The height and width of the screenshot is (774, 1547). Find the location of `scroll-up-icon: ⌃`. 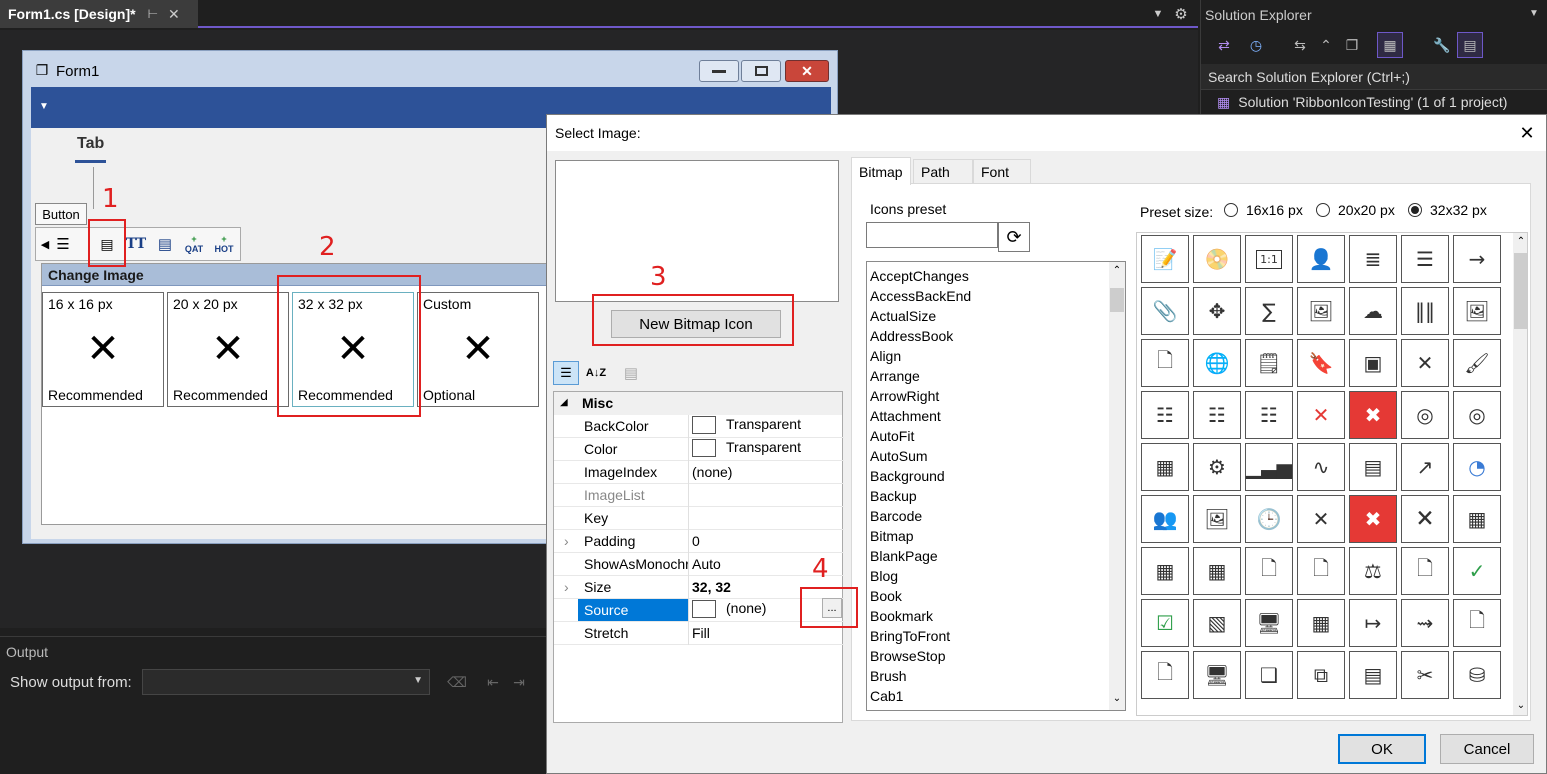

scroll-up-icon: ⌃ is located at coordinates (1117, 270).